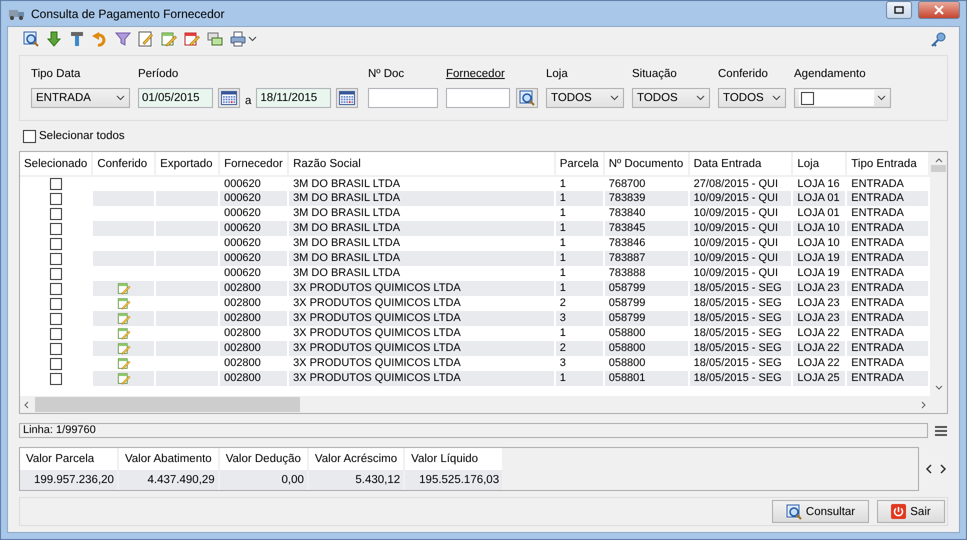 The width and height of the screenshot is (967, 540). What do you see at coordinates (923, 404) in the screenshot?
I see `scroll-right-icon` at bounding box center [923, 404].